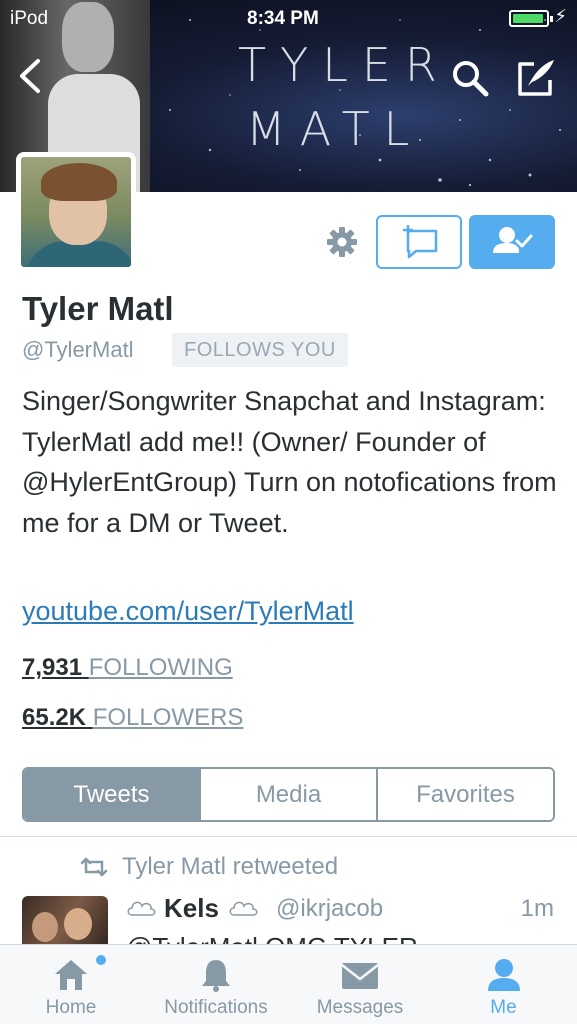 The image size is (577, 1024). I want to click on retweet-context: Tyler Matl retweeted, so click(209, 867).